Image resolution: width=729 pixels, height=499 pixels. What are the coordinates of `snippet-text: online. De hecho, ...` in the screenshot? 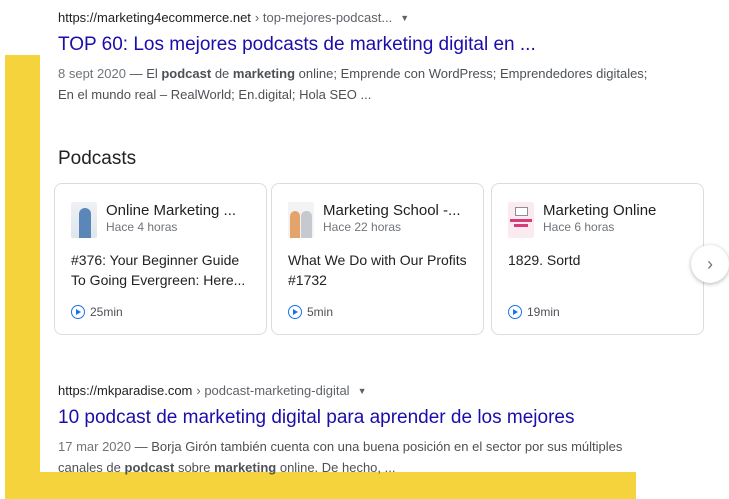 It's located at (336, 467).